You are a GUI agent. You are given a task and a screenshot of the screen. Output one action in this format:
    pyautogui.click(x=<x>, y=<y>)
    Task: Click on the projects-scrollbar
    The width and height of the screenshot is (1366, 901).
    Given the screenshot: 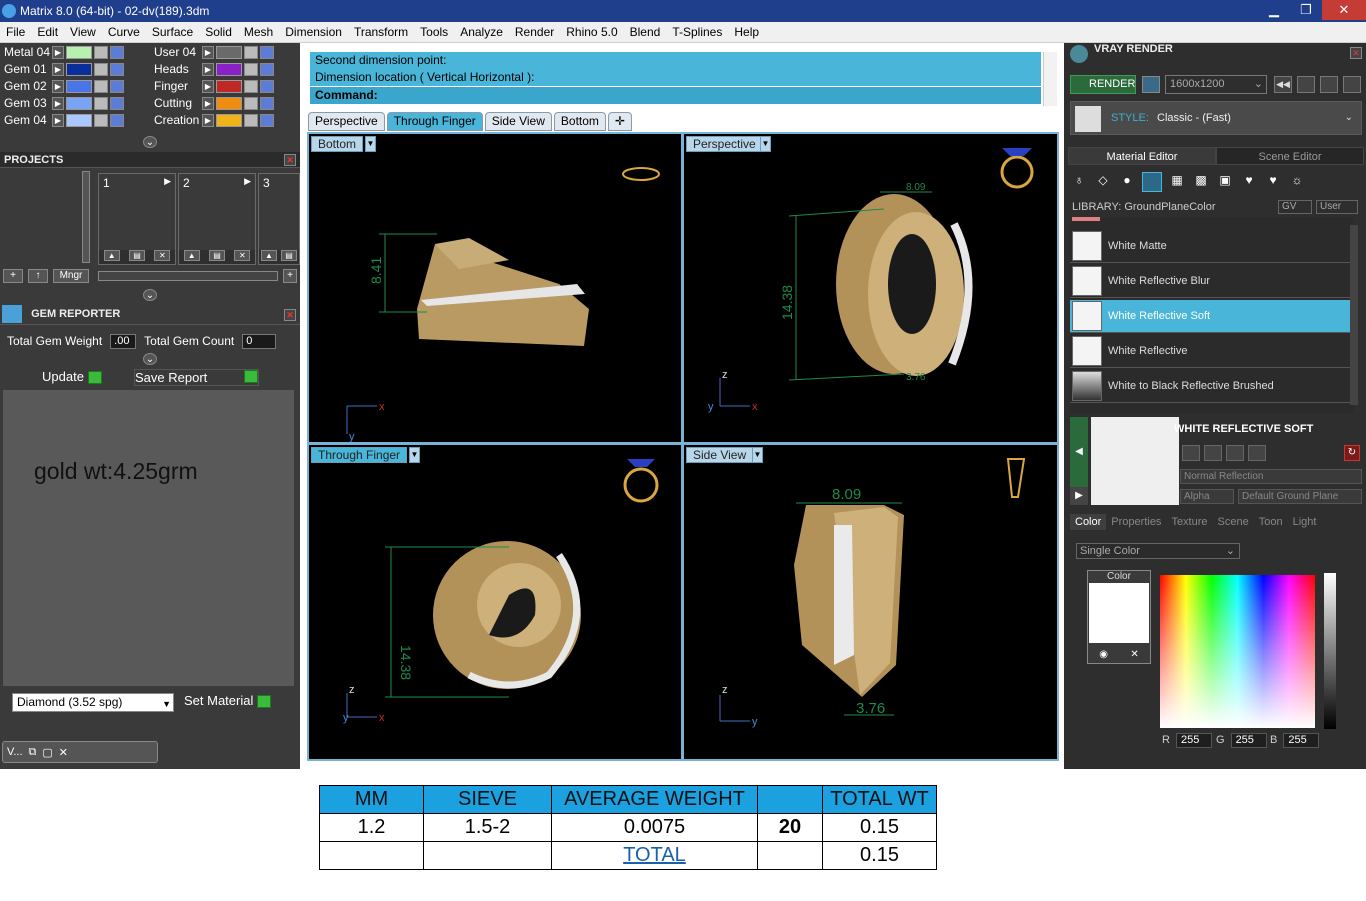 What is the action you would take?
    pyautogui.click(x=86, y=217)
    